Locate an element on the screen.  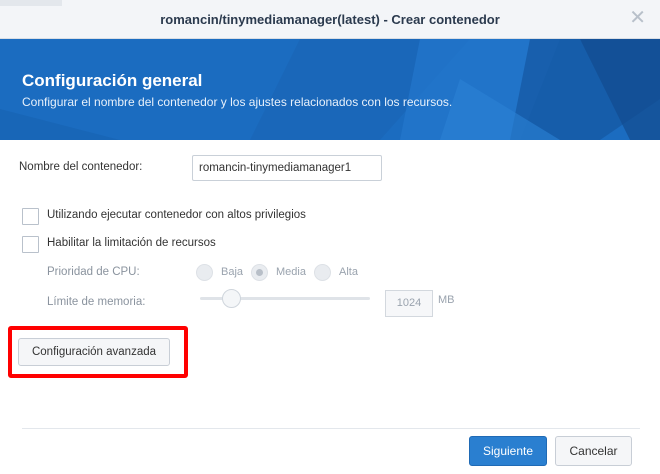
container-name-input: romancin-tinymediamanager1 is located at coordinates (287, 168).